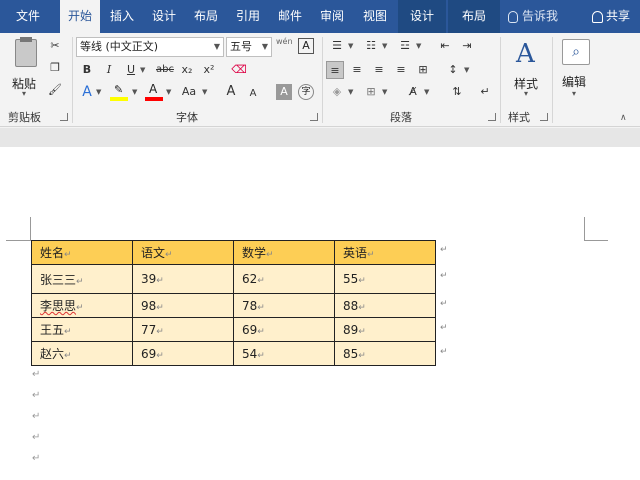  Describe the element at coordinates (239, 70) in the screenshot. I see `clear-format-icon: ⌫` at that location.